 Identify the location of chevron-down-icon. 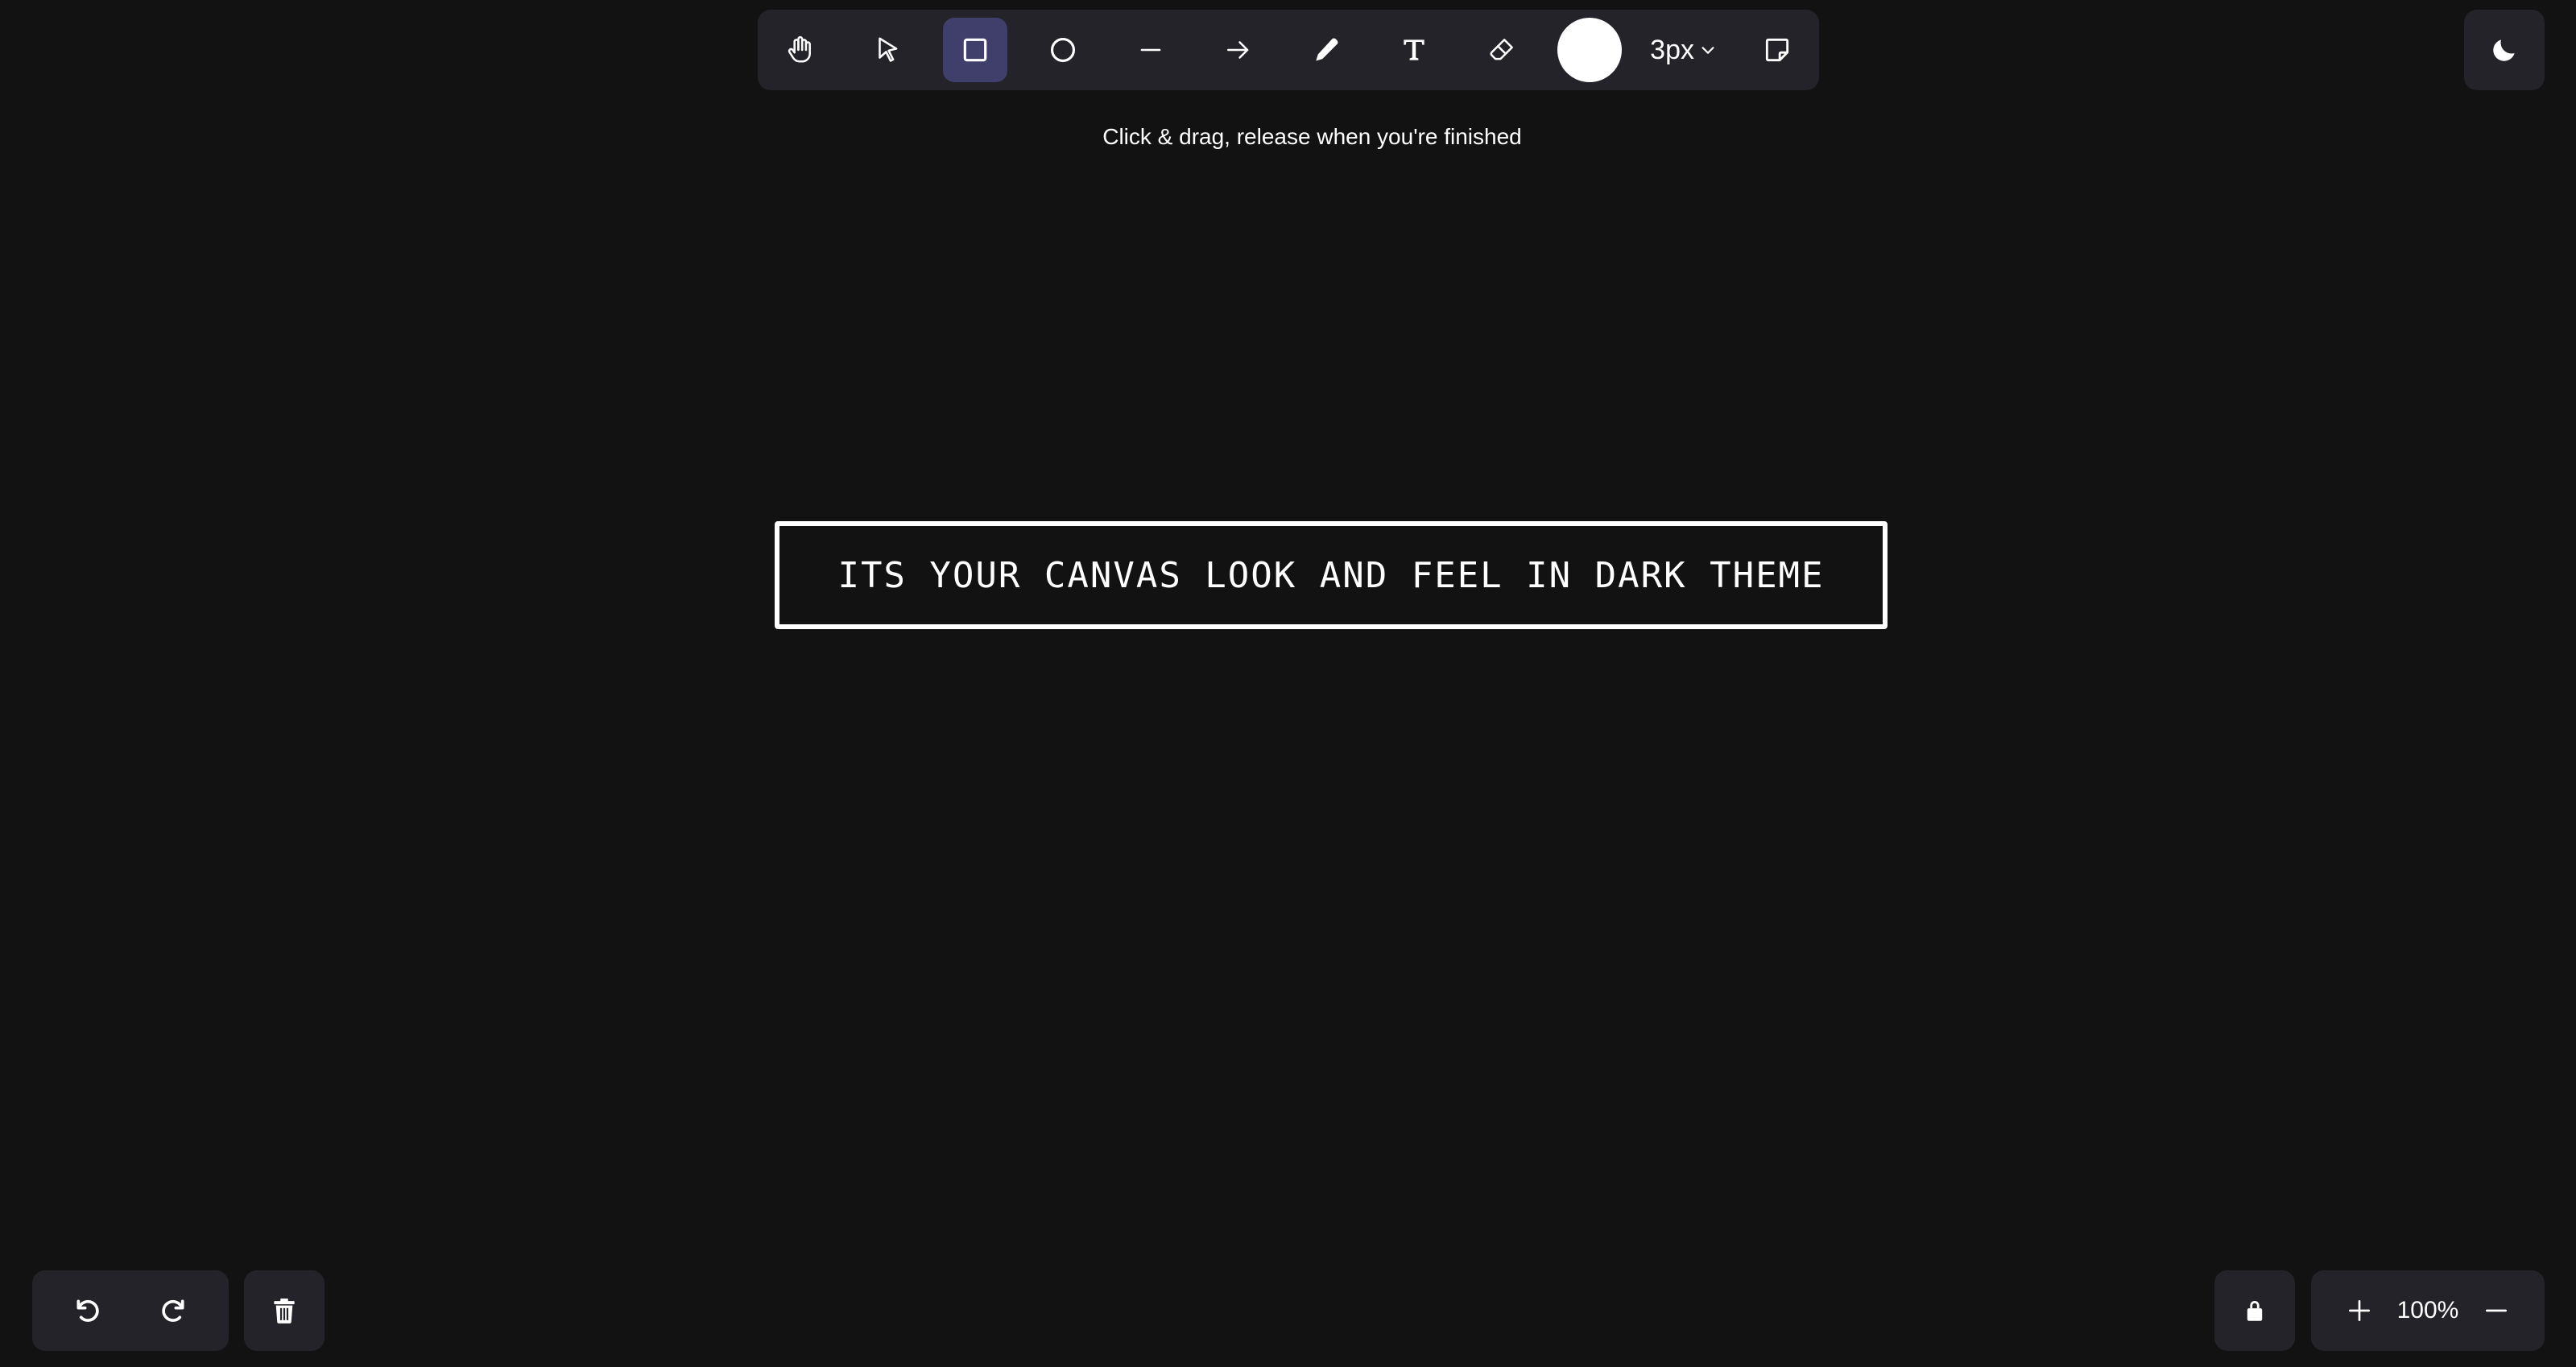
(1708, 50).